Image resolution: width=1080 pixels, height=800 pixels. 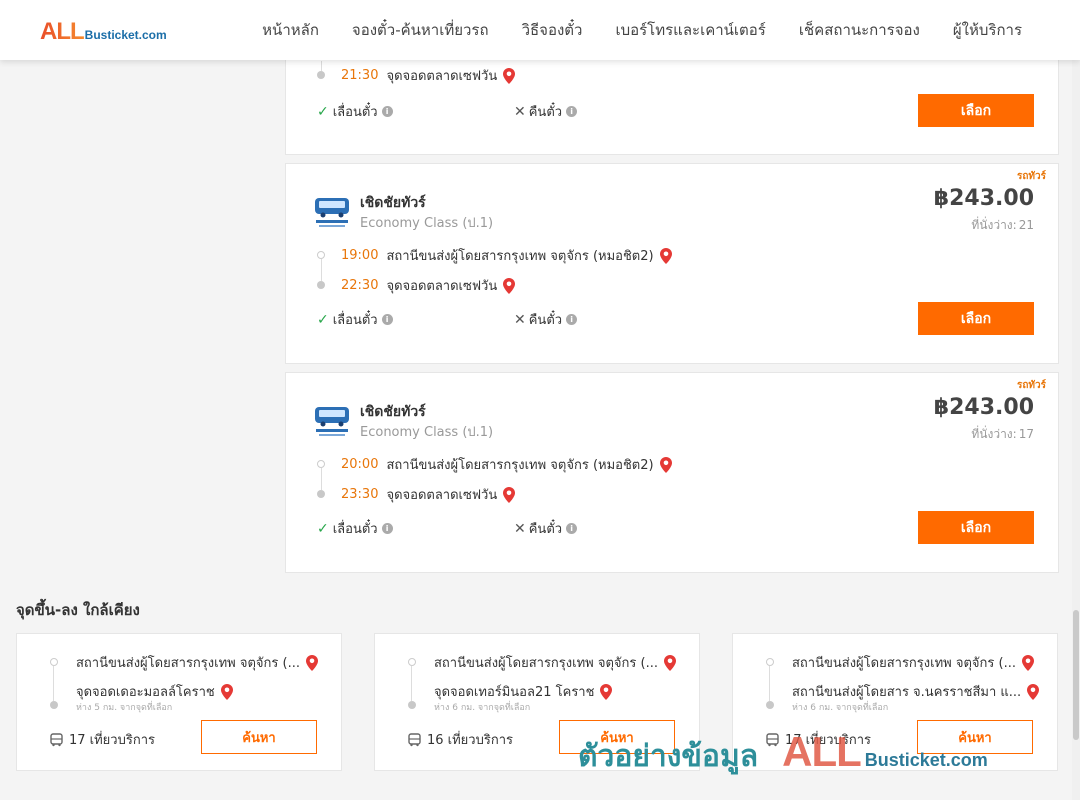 I want to click on seats-available: ที่นั่งว่าง: 21, so click(x=1002, y=225).